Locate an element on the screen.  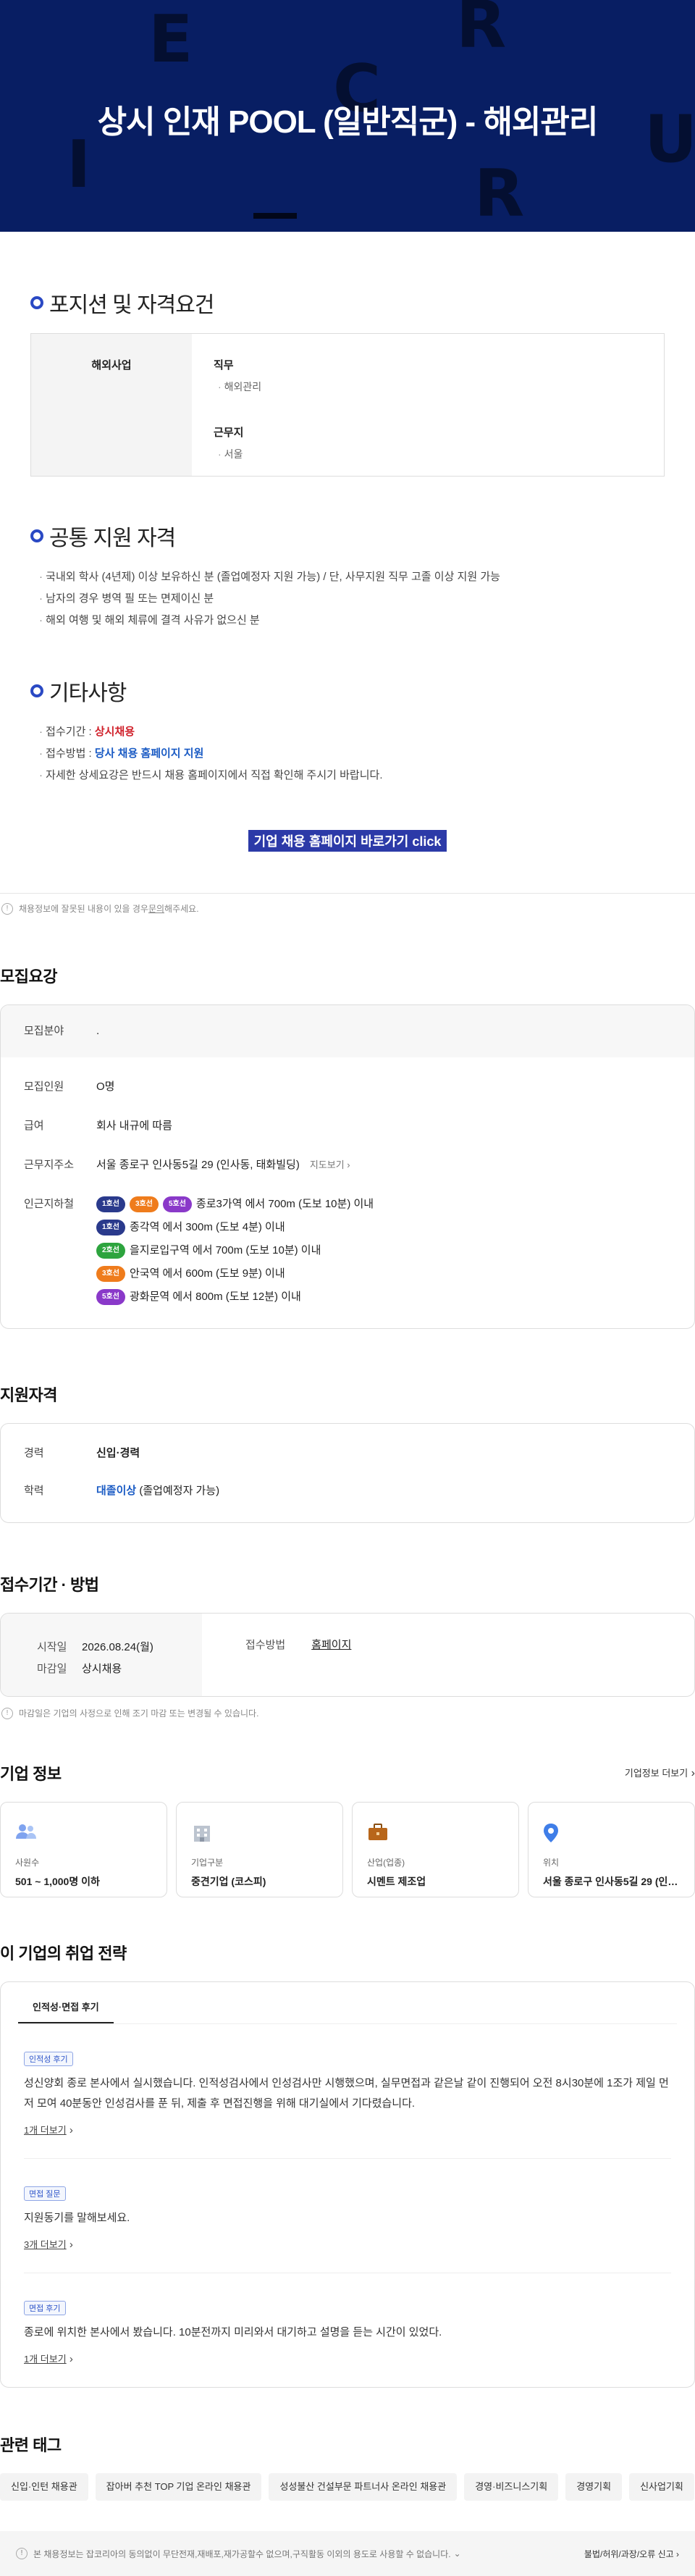
list-item: 자세한 상세요강은 반드시 채용 홈페이지에서 직접 확인해 주시기 바랍니다. is located at coordinates (352, 775).